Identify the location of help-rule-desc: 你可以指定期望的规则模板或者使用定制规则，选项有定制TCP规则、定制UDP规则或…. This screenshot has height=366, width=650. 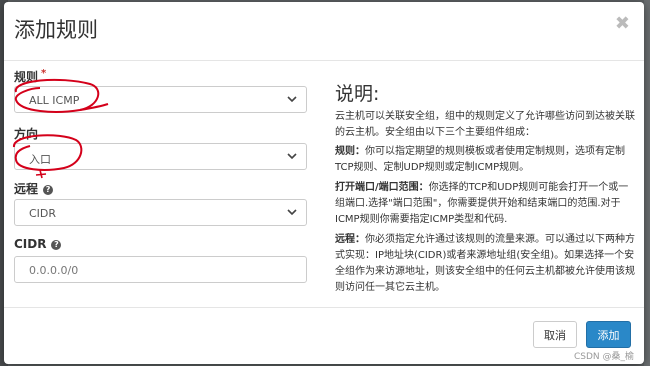
(480, 159).